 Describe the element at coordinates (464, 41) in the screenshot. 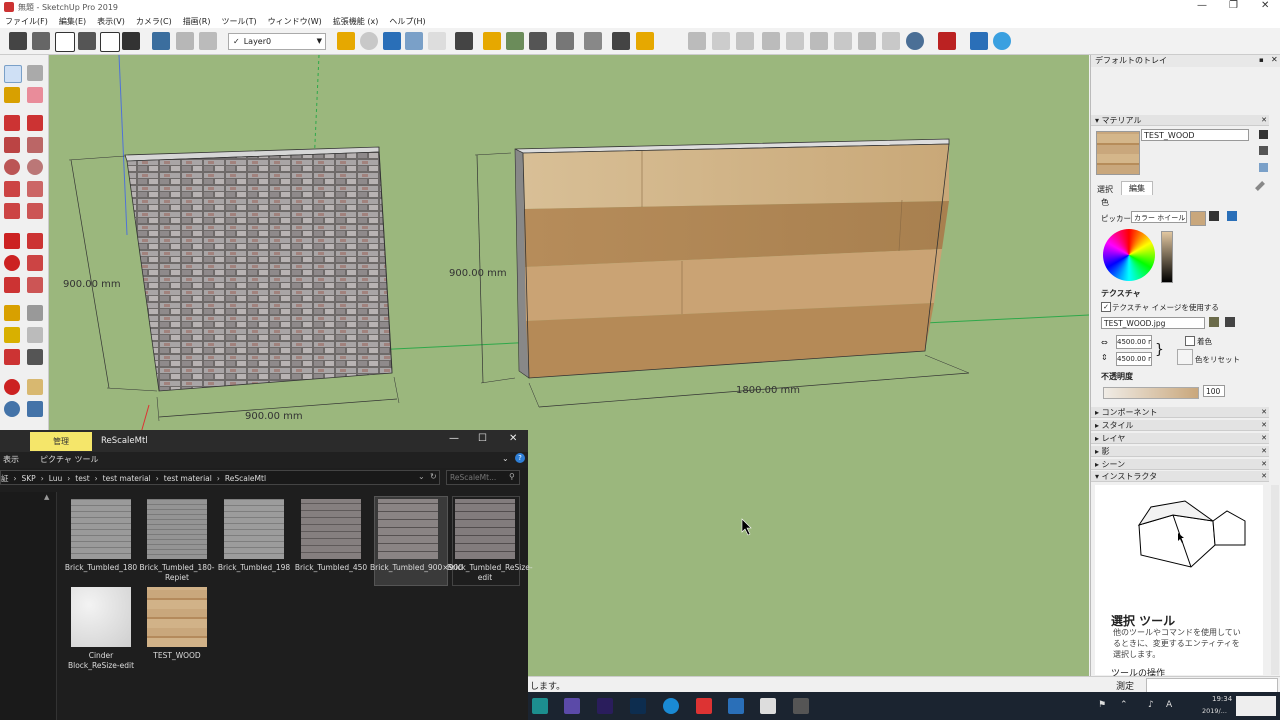

I see `hat-icon` at that location.